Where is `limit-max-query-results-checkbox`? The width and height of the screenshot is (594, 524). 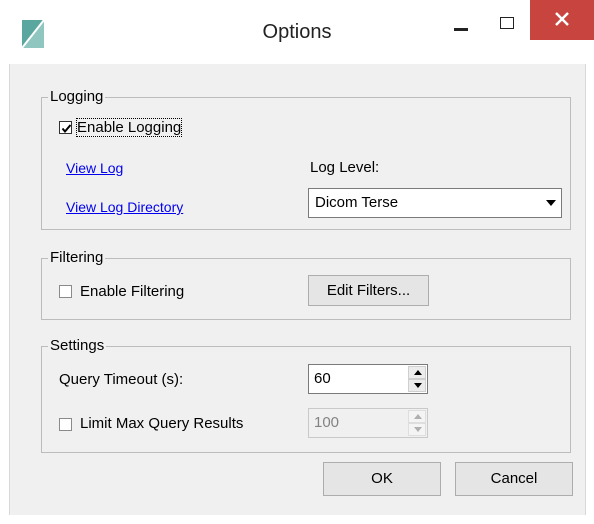
limit-max-query-results-checkbox is located at coordinates (65, 424).